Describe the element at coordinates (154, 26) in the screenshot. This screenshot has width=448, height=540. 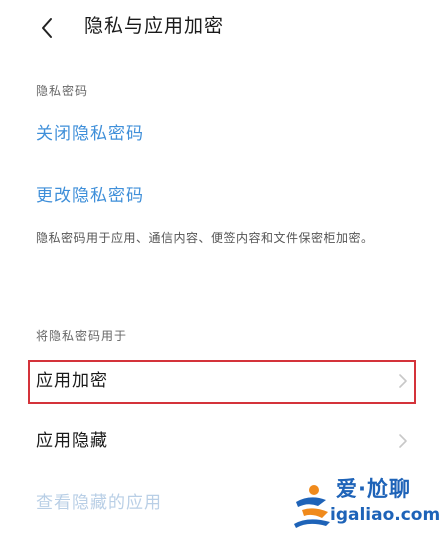
I see `page-title: 隐私与应用加密` at that location.